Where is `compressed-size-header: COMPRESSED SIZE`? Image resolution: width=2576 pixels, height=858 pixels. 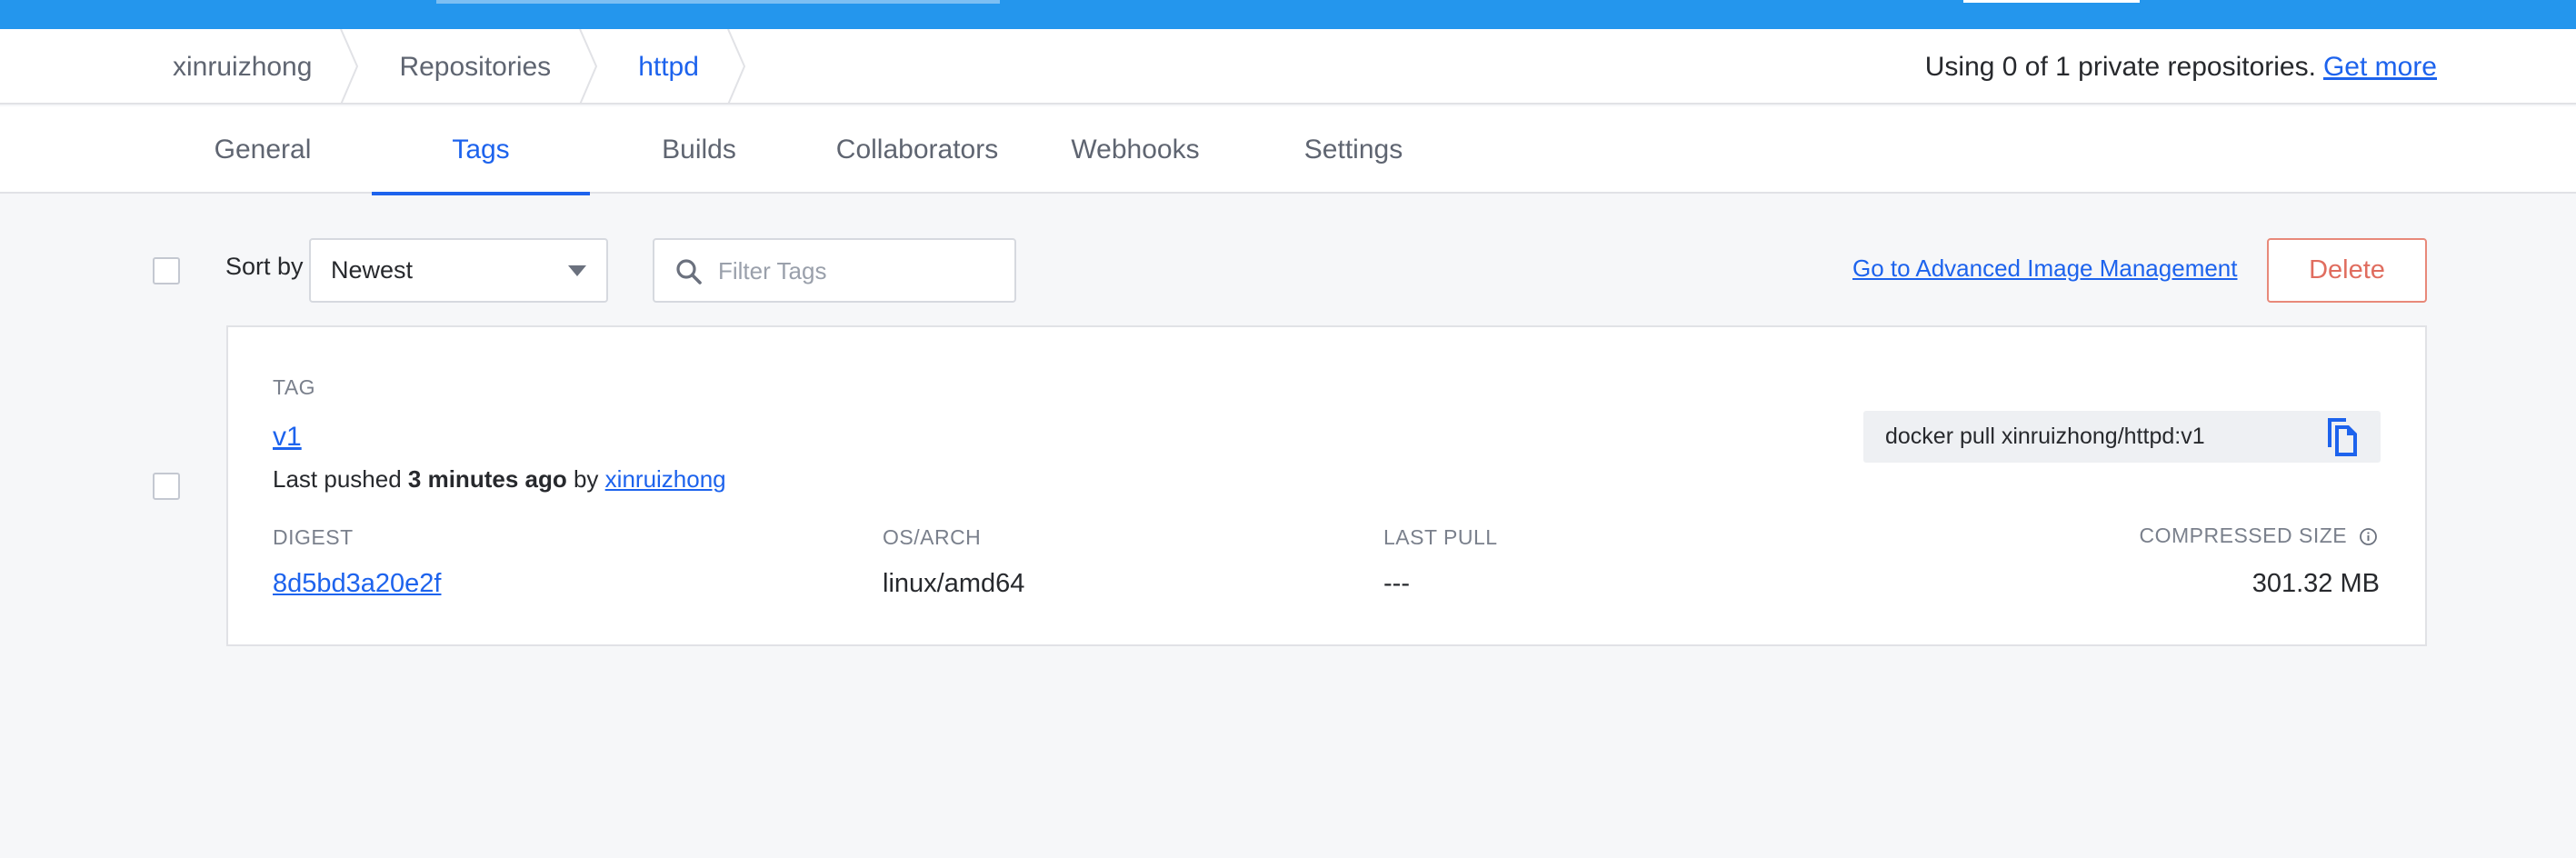 compressed-size-header: COMPRESSED SIZE is located at coordinates (2259, 536).